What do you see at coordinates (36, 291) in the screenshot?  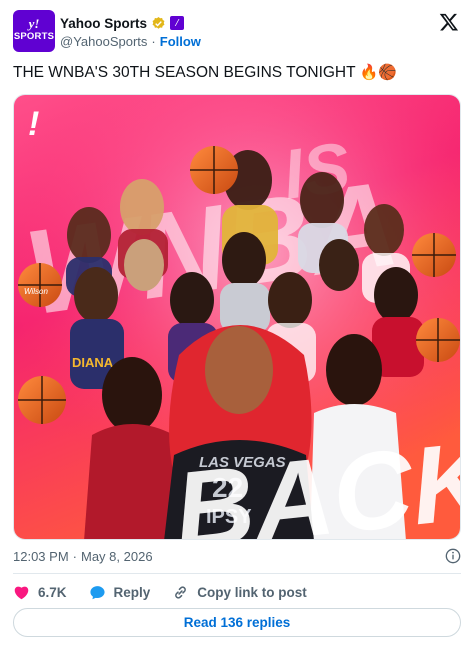 I see `ball-brand-text: Wilson` at bounding box center [36, 291].